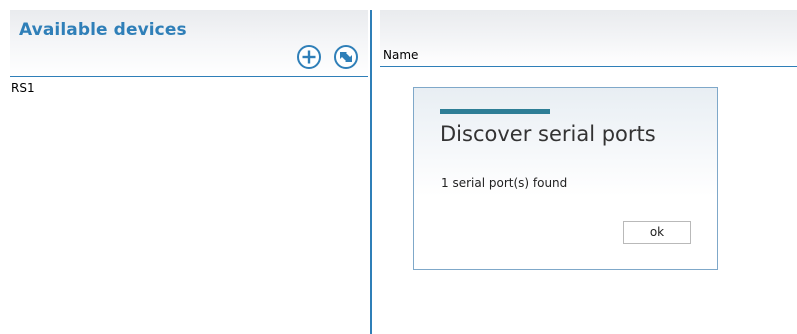 Image resolution: width=797 pixels, height=334 pixels. I want to click on device-list: RS1, so click(189, 88).